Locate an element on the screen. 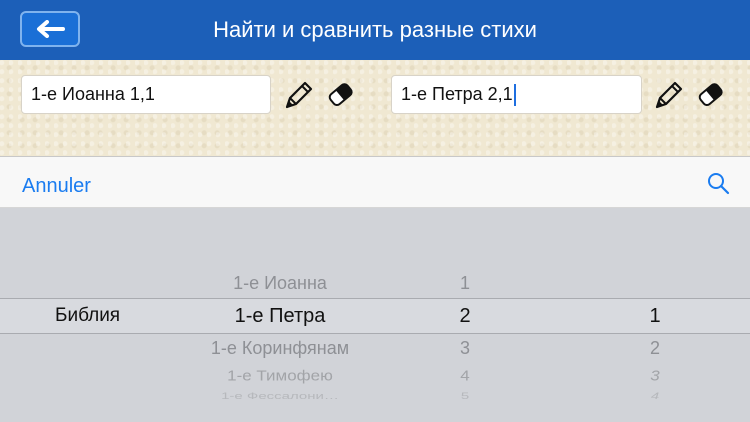 This screenshot has width=750, height=422. verse-field-right-value: 1-е Петра 2,1 is located at coordinates (457, 94).